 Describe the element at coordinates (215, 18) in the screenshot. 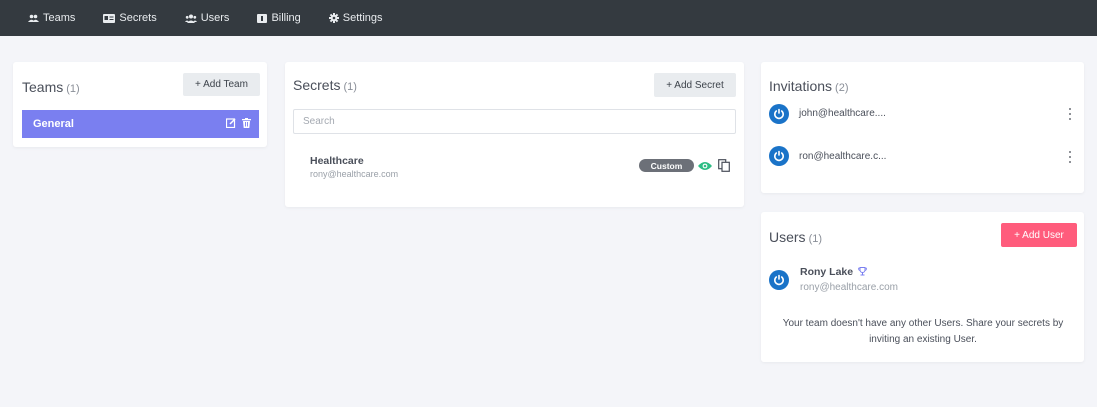

I see `nav-users-label: Users` at that location.